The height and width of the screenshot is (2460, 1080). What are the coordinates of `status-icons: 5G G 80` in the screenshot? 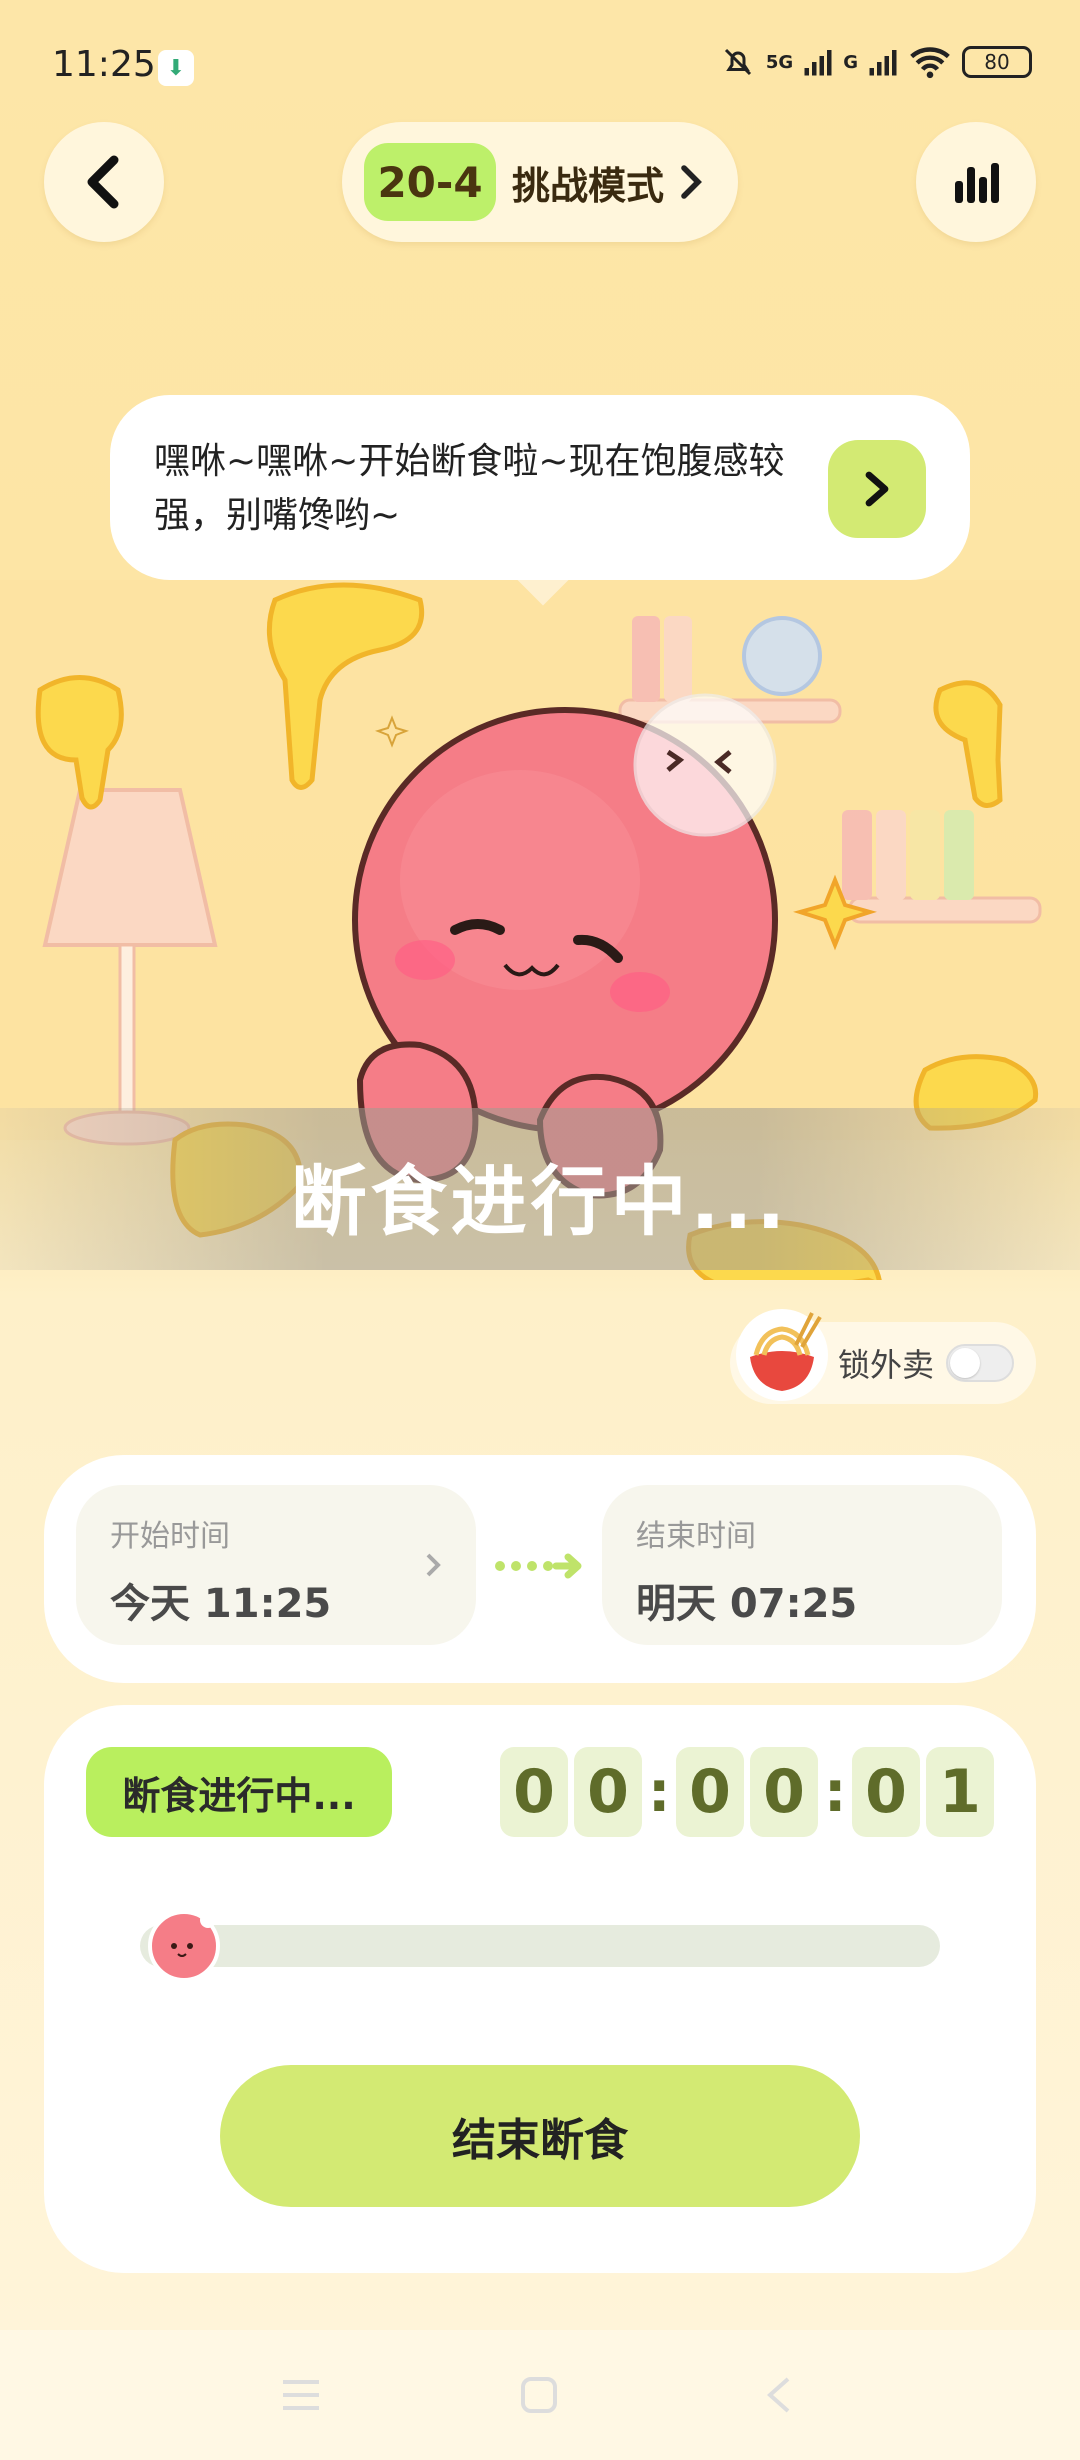 It's located at (876, 62).